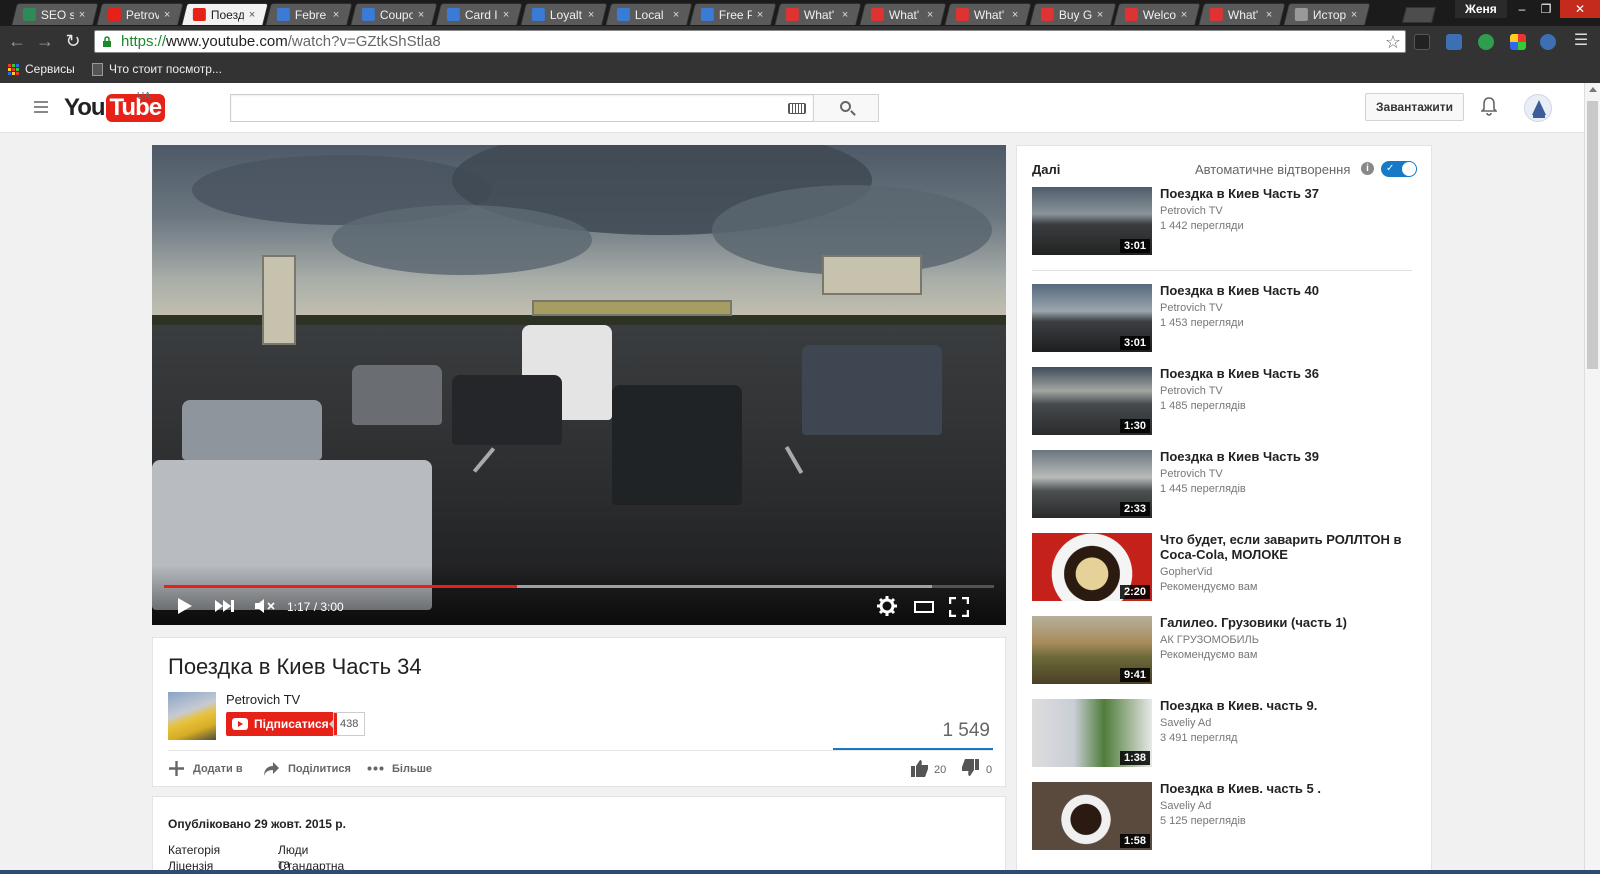 Image resolution: width=1600 pixels, height=874 pixels. Describe the element at coordinates (399, 768) in the screenshot. I see `more-button: Більше` at that location.